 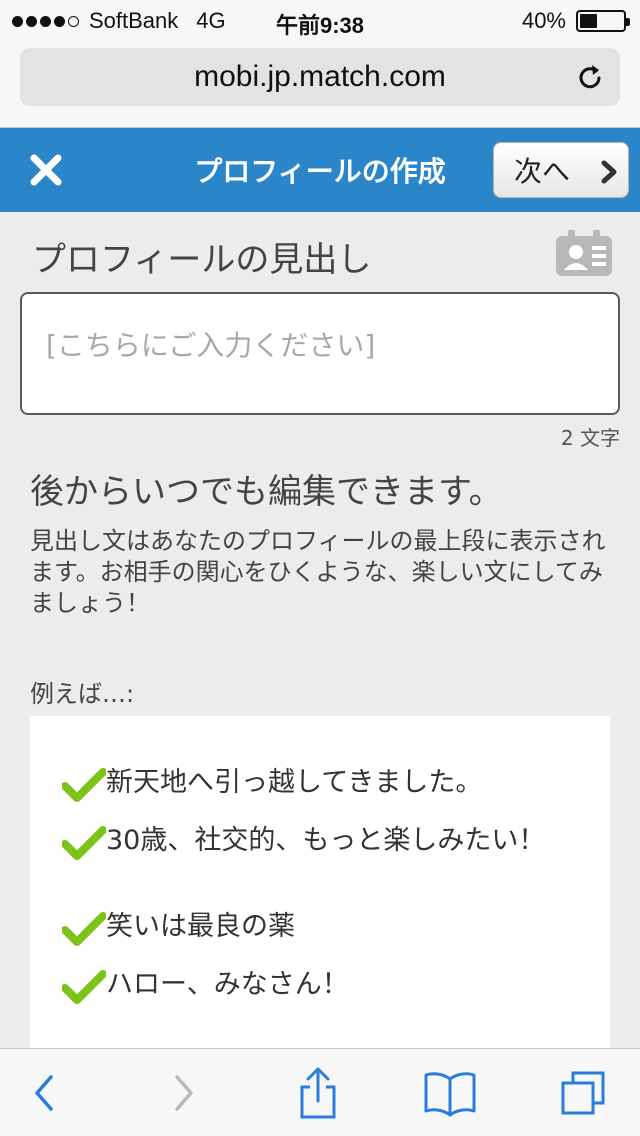 I want to click on tabs-button, so click(x=583, y=1092).